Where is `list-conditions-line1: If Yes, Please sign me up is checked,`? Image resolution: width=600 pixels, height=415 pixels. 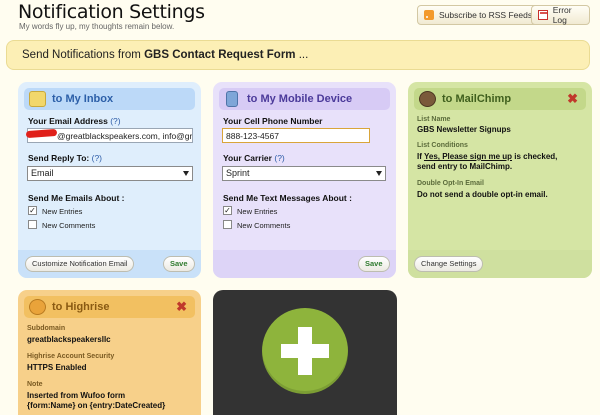
list-conditions-line1: If Yes, Please sign me up is checked, is located at coordinates (487, 156).